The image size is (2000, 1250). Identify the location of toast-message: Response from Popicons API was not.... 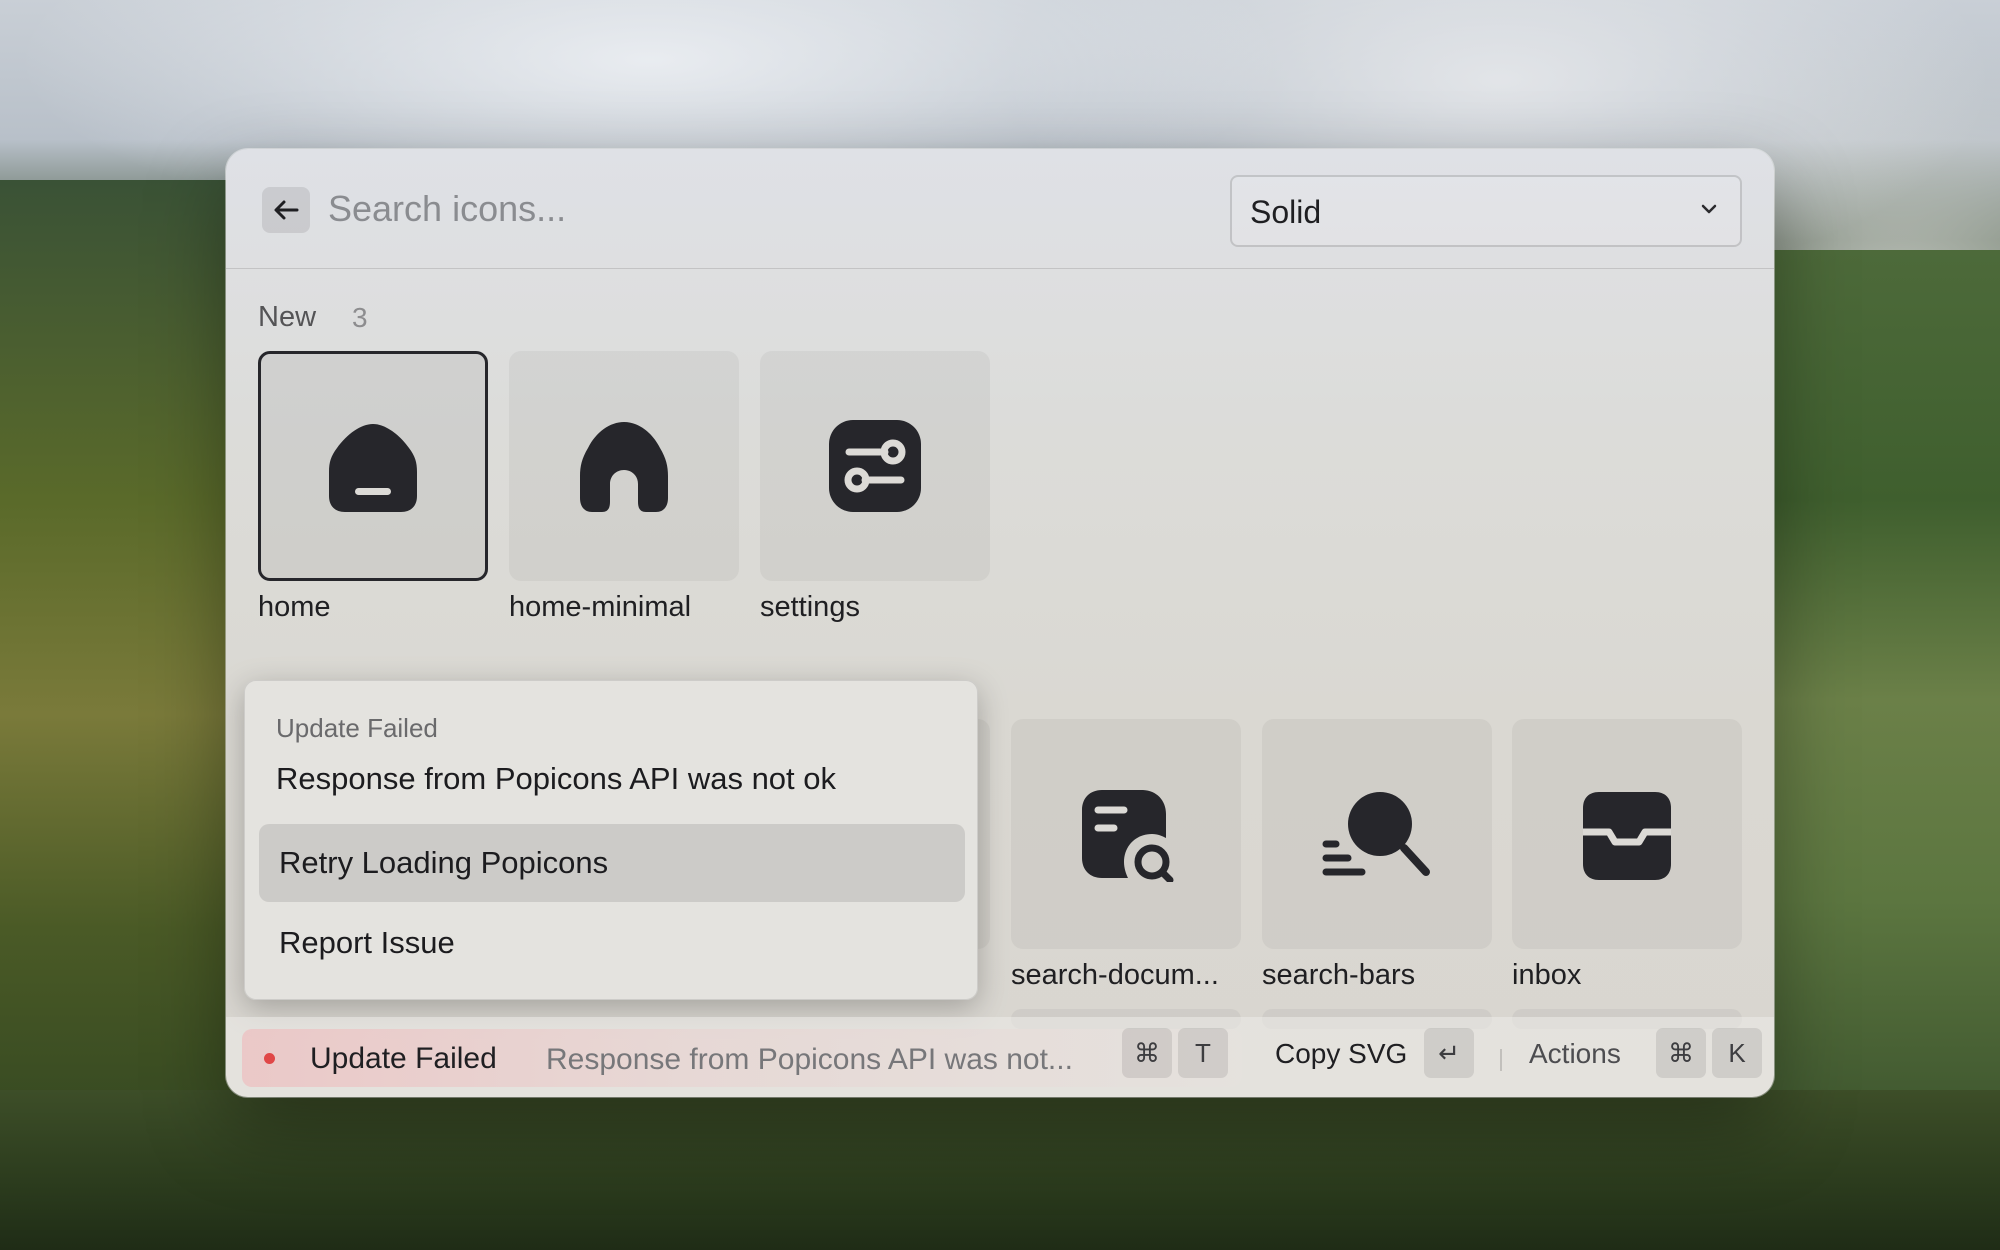
(809, 1059).